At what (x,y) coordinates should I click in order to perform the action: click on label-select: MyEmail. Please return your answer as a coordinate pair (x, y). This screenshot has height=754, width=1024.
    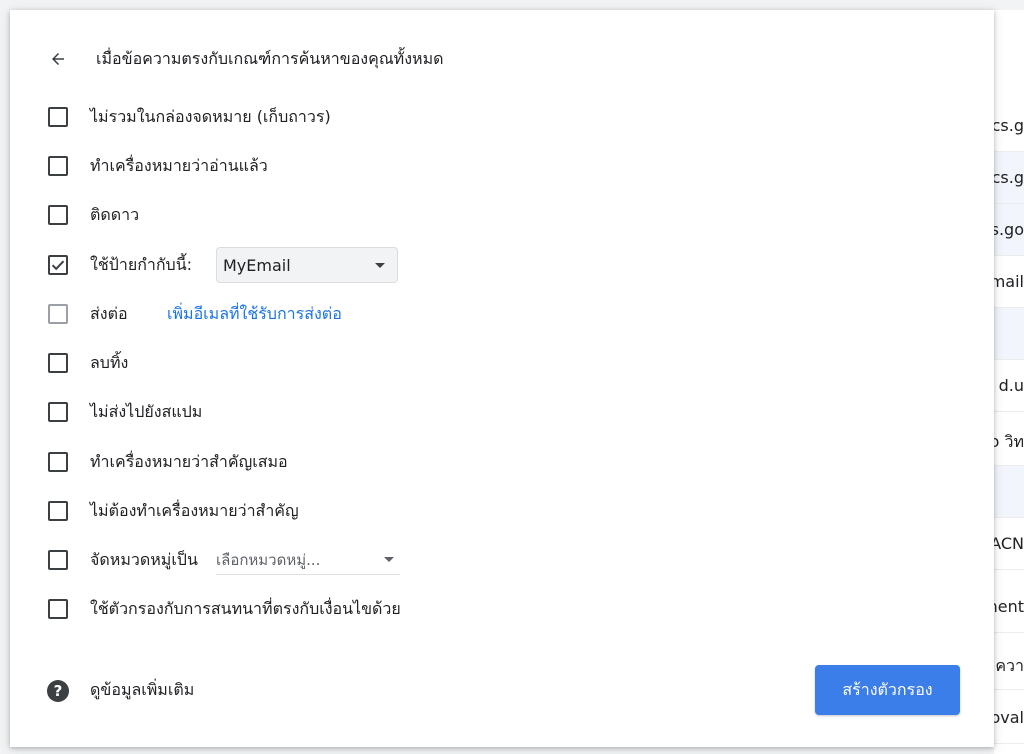
    Looking at the image, I should click on (307, 265).